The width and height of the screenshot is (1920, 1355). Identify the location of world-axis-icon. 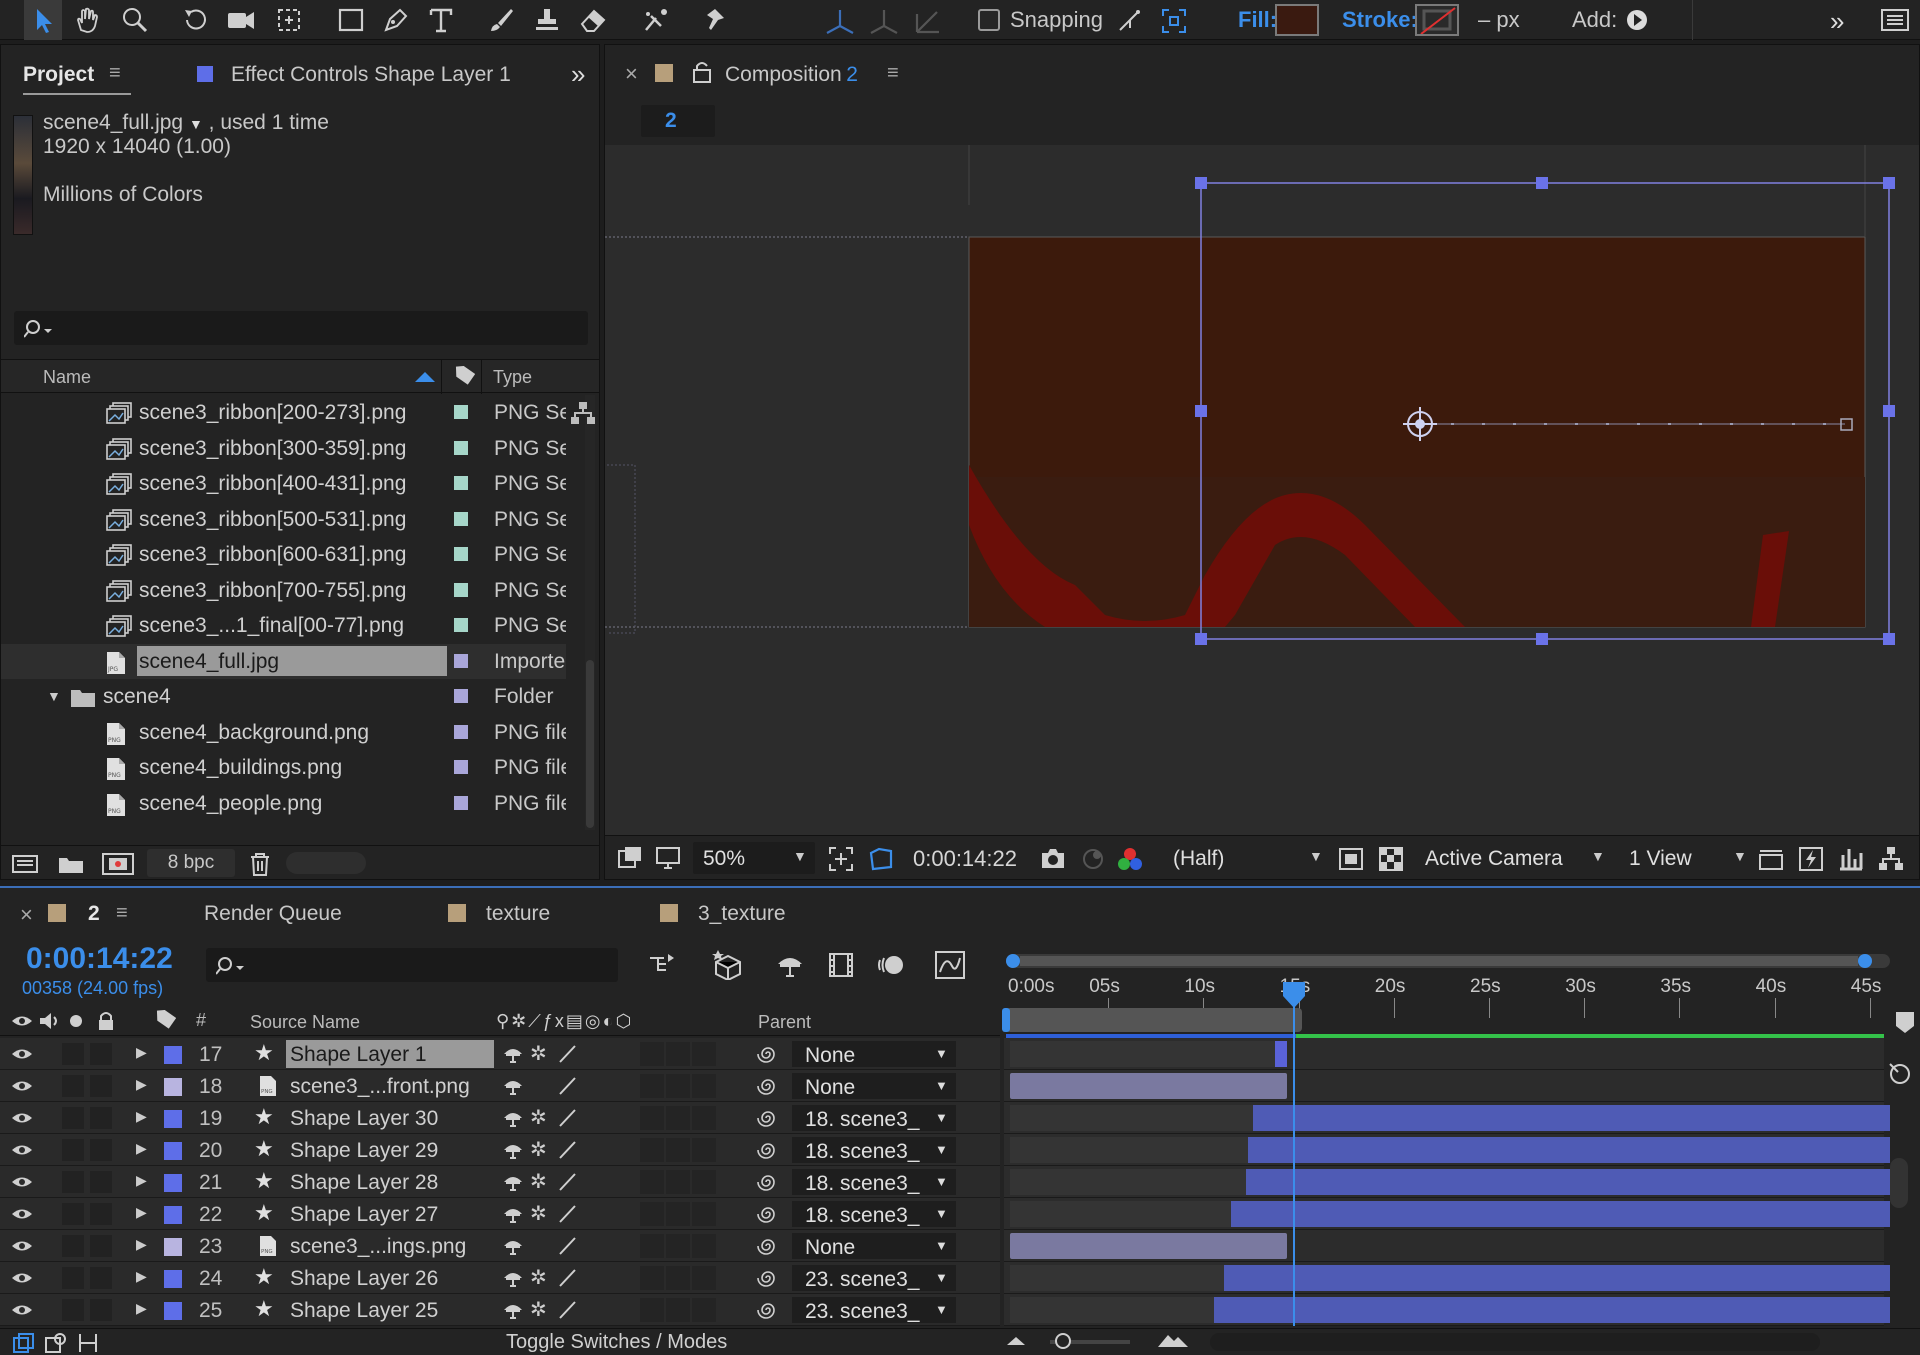
(884, 21).